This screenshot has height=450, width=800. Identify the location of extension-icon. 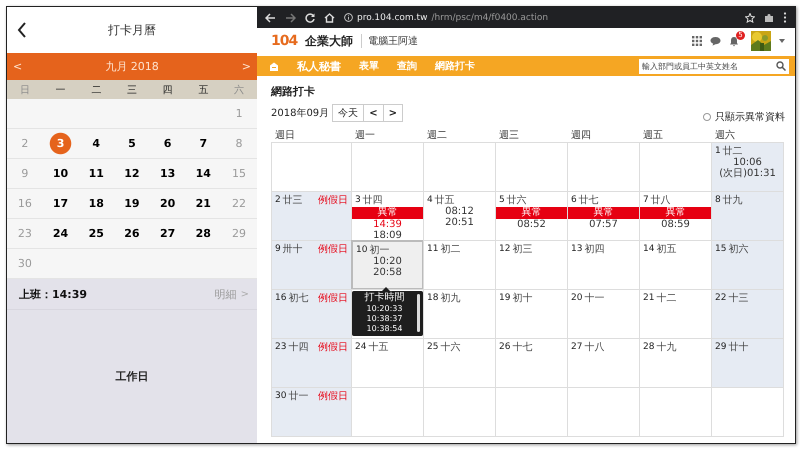
(769, 17).